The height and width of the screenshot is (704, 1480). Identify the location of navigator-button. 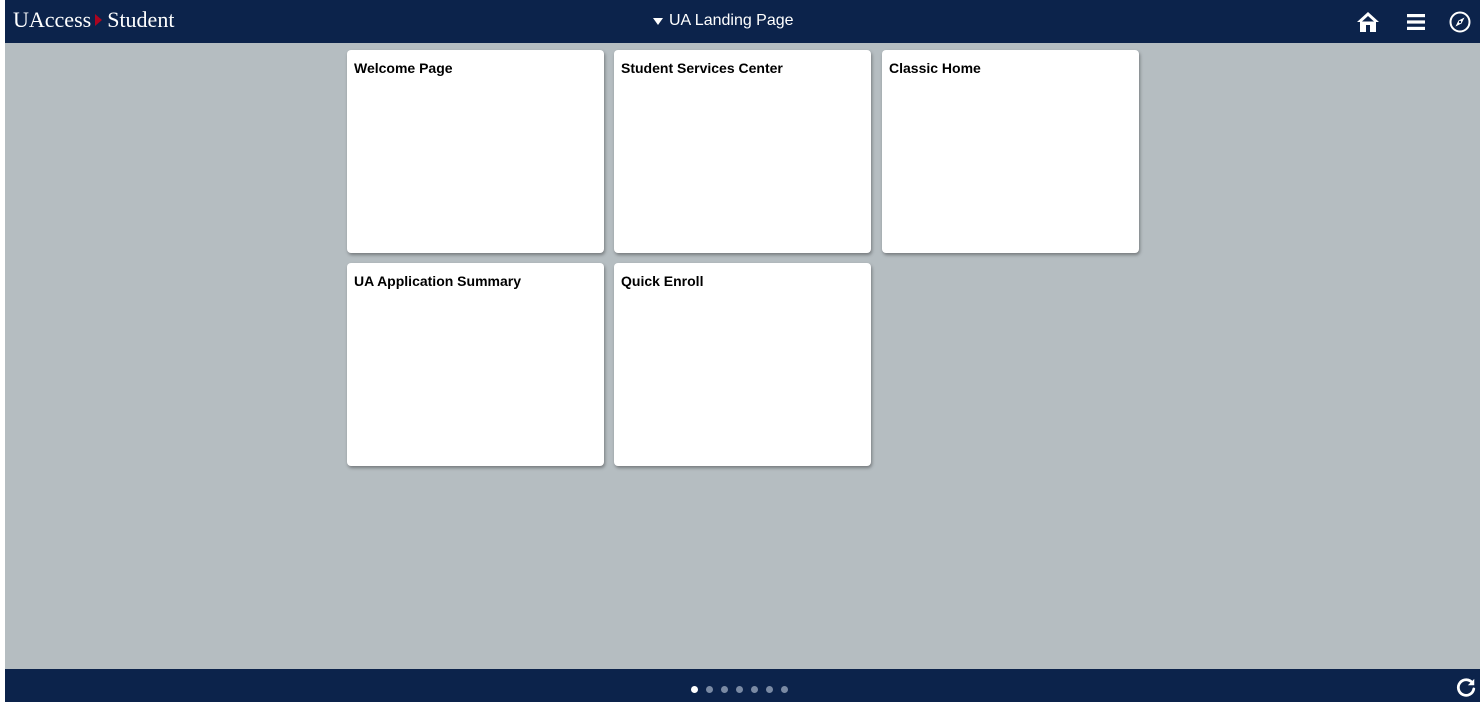
(1460, 22).